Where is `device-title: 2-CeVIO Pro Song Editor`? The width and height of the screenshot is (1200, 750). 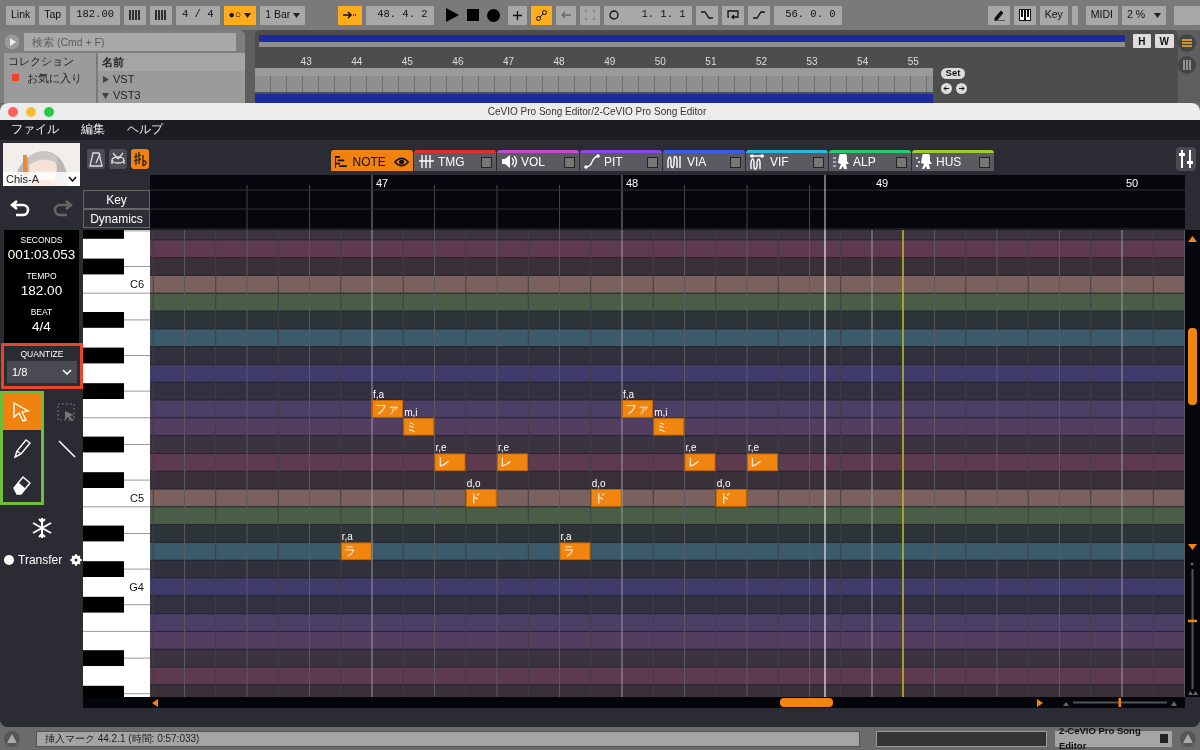
device-title: 2-CeVIO Pro Song Editor is located at coordinates (1113, 738).